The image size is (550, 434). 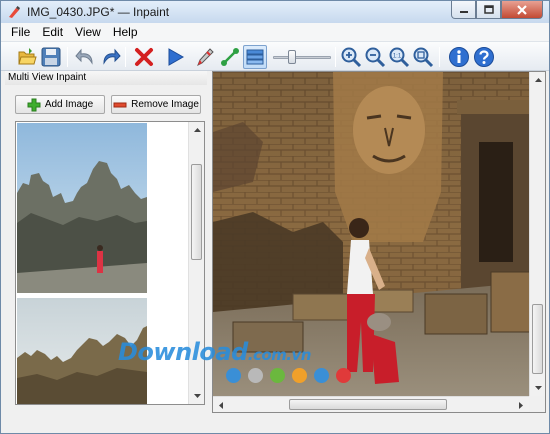 I want to click on brush-size-slider, so click(x=302, y=57).